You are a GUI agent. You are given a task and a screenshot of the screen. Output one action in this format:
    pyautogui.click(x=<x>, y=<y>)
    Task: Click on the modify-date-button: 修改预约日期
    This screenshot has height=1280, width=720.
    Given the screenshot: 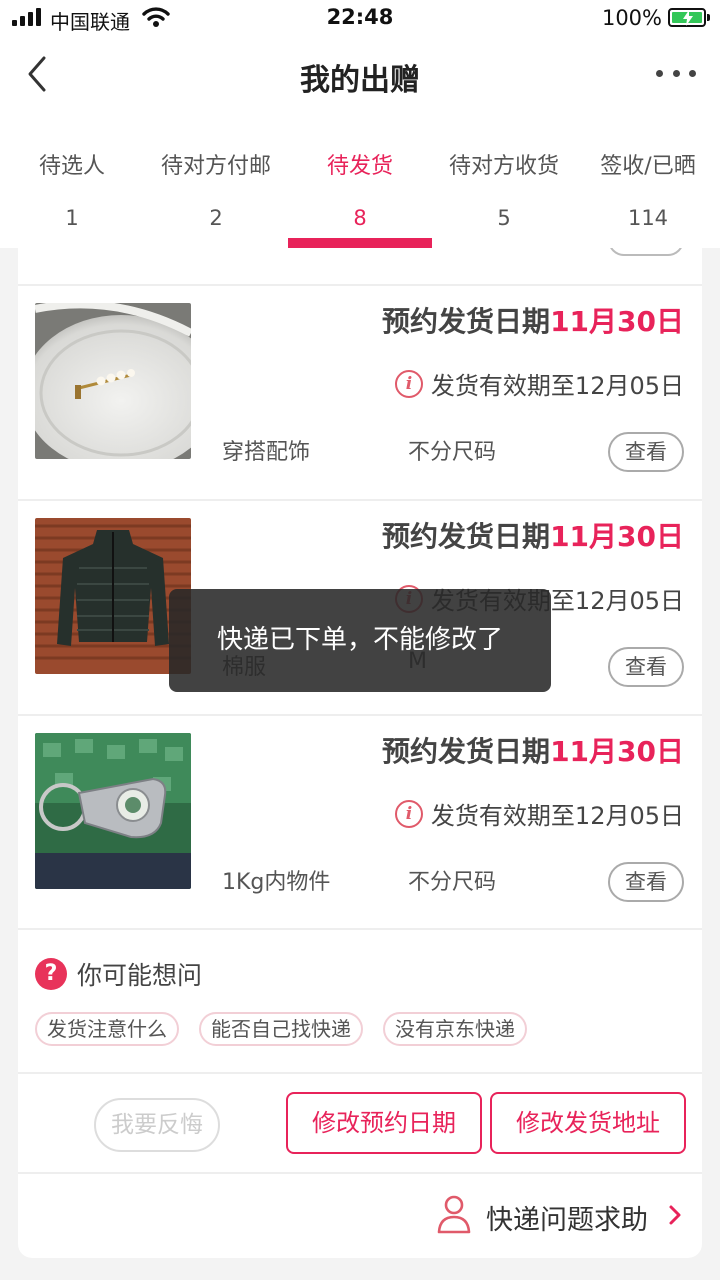 What is the action you would take?
    pyautogui.click(x=384, y=1123)
    